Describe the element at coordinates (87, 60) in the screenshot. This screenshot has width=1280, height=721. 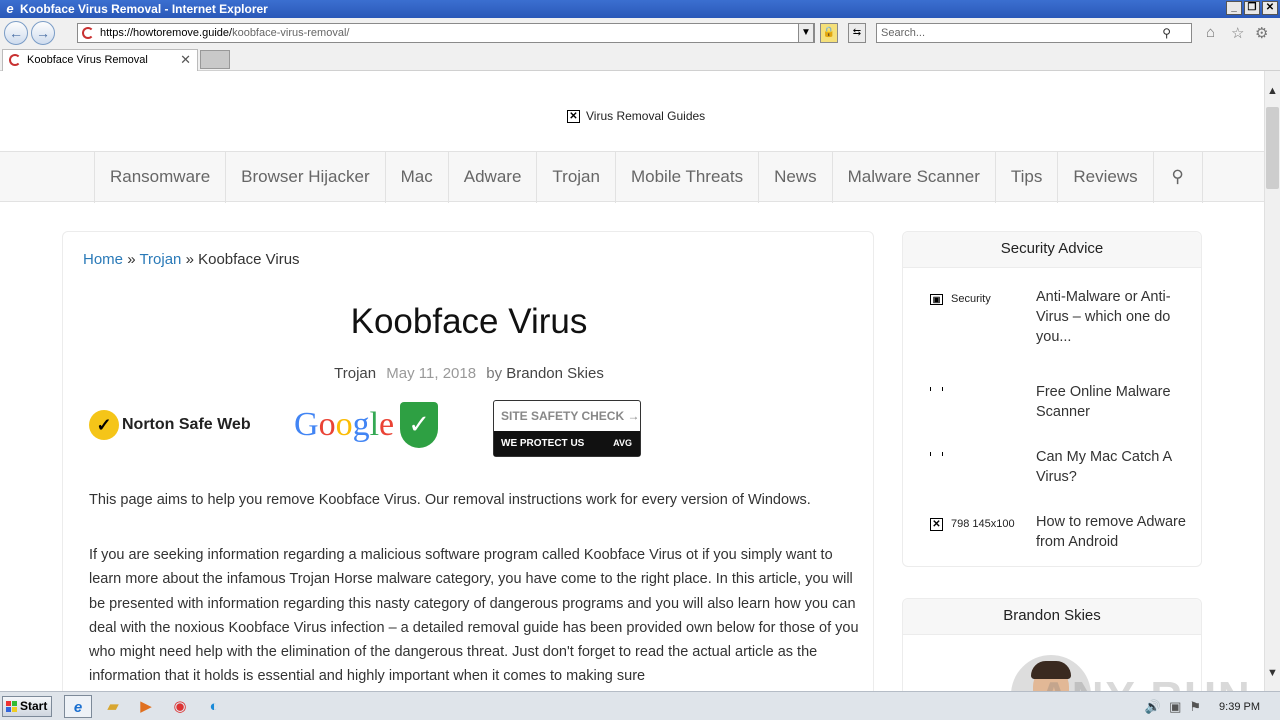
I see `tab-label: Koobface Virus Removal` at that location.